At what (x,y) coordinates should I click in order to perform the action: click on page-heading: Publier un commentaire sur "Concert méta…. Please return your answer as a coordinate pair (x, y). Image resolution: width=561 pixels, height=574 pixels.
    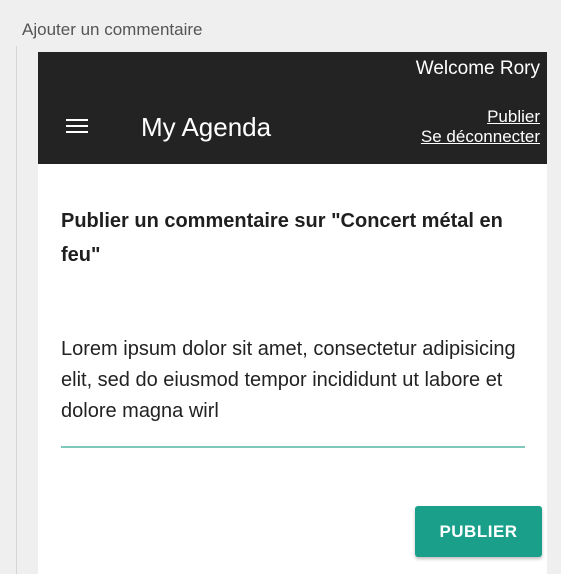
    Looking at the image, I should click on (282, 238).